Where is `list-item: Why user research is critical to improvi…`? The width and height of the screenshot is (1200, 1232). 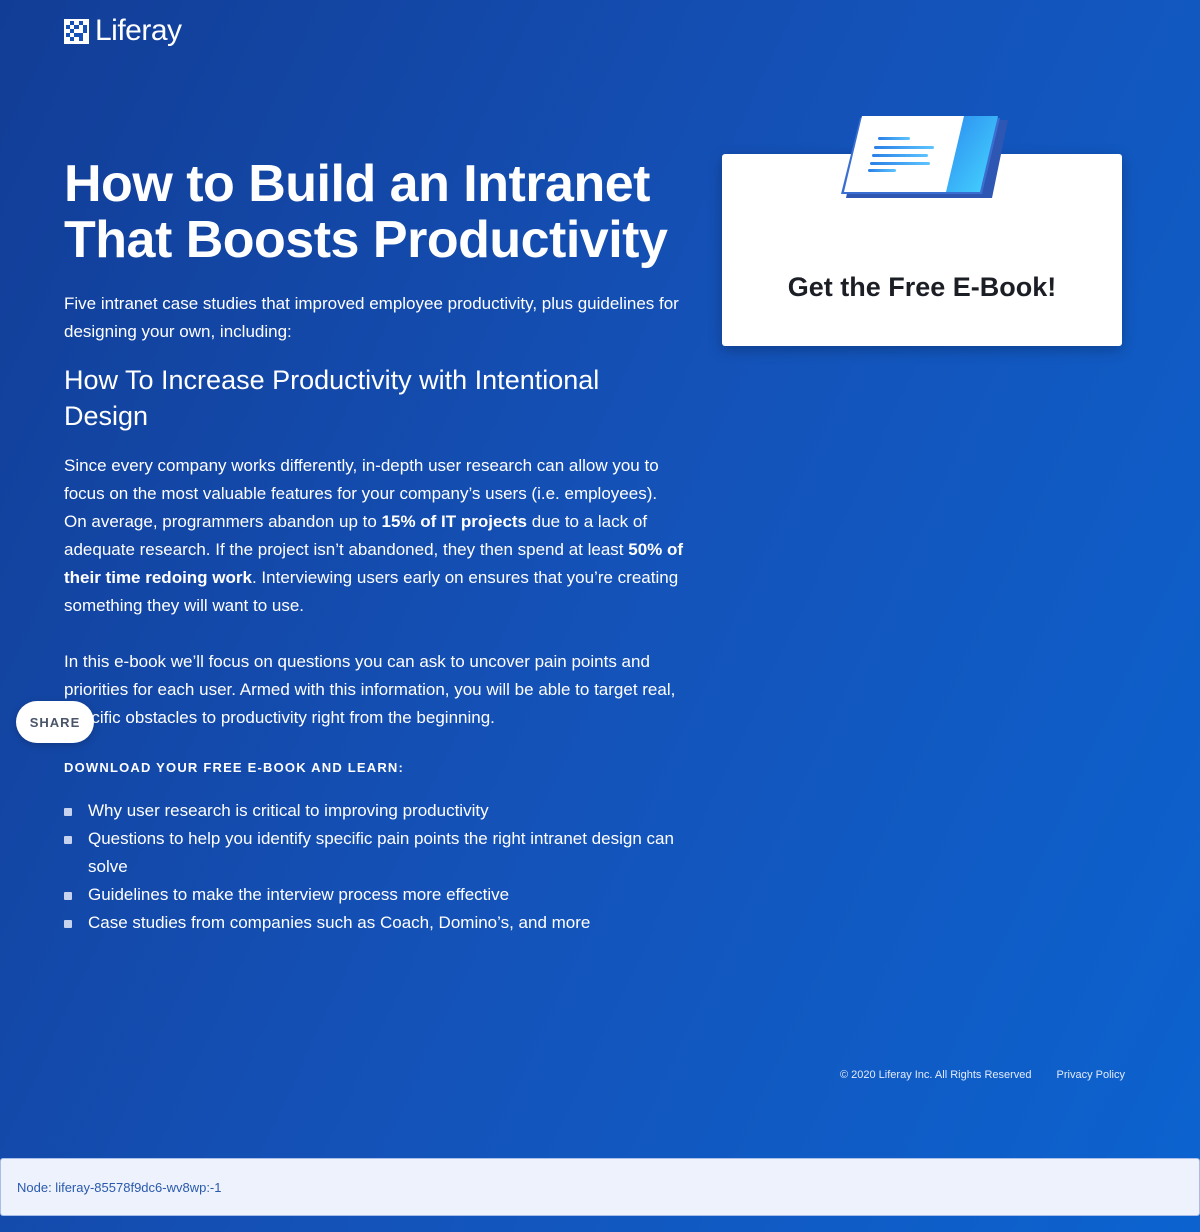
list-item: Why user research is critical to improvi… is located at coordinates (374, 811).